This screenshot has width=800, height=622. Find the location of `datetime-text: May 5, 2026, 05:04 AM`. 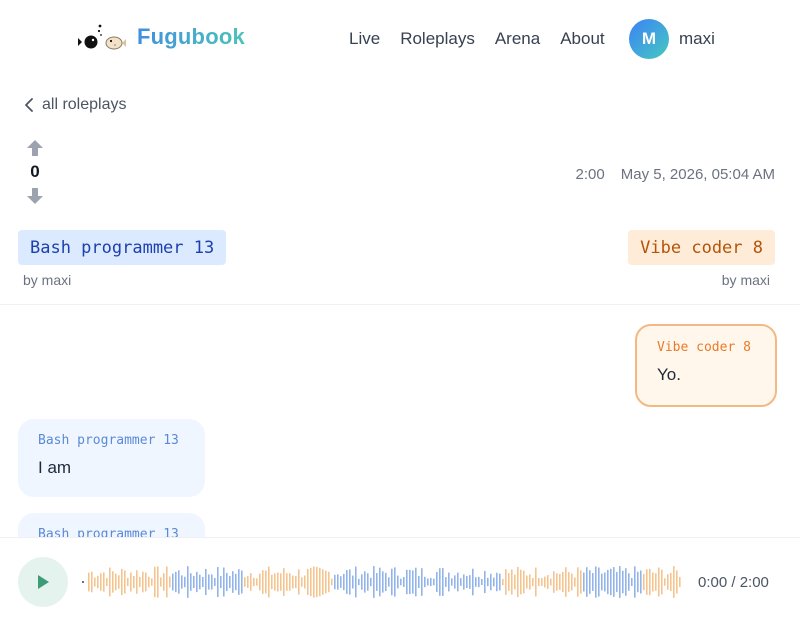

datetime-text: May 5, 2026, 05:04 AM is located at coordinates (697, 174).